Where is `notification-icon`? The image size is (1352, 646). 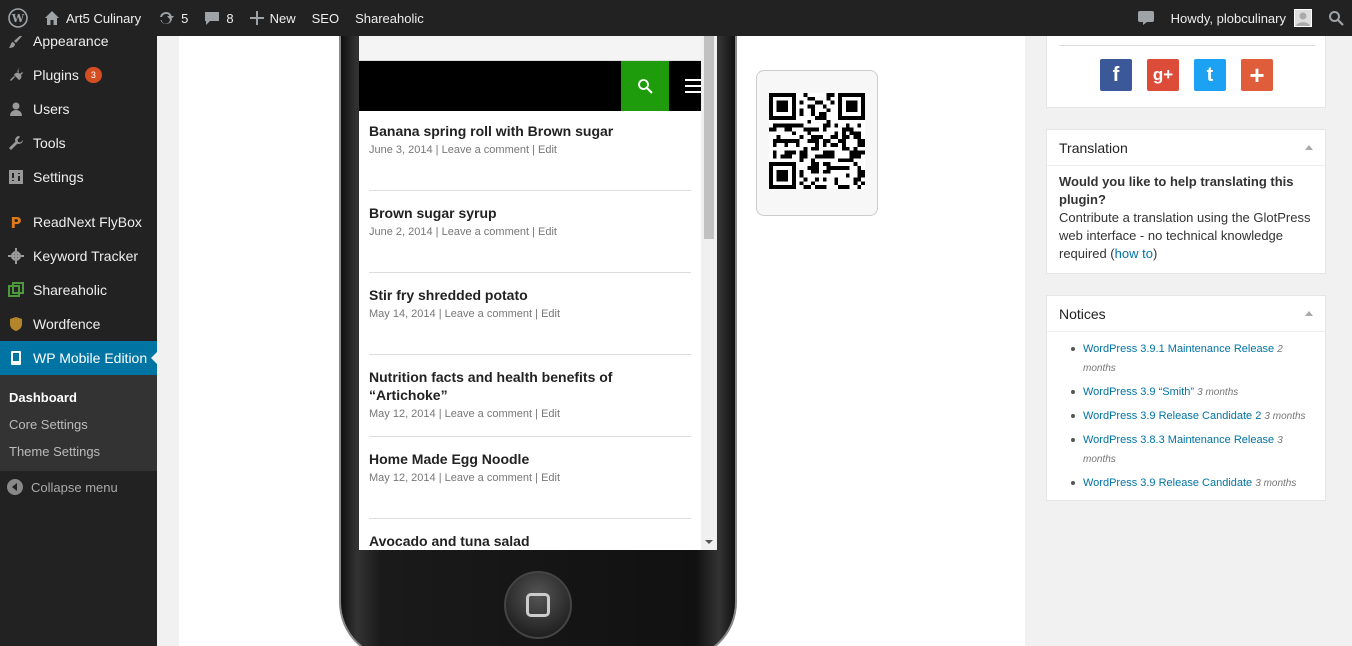 notification-icon is located at coordinates (1145, 18).